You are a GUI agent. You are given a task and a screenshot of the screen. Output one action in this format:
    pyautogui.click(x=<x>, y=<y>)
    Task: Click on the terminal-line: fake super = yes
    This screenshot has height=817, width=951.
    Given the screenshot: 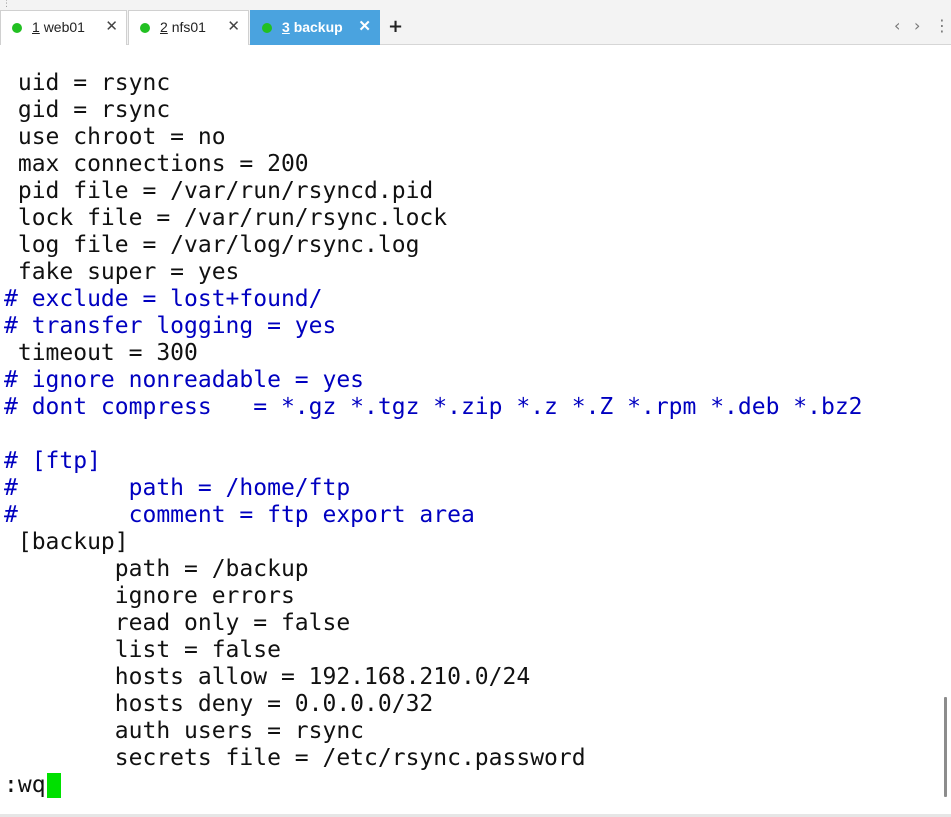 What is the action you would take?
    pyautogui.click(x=122, y=272)
    